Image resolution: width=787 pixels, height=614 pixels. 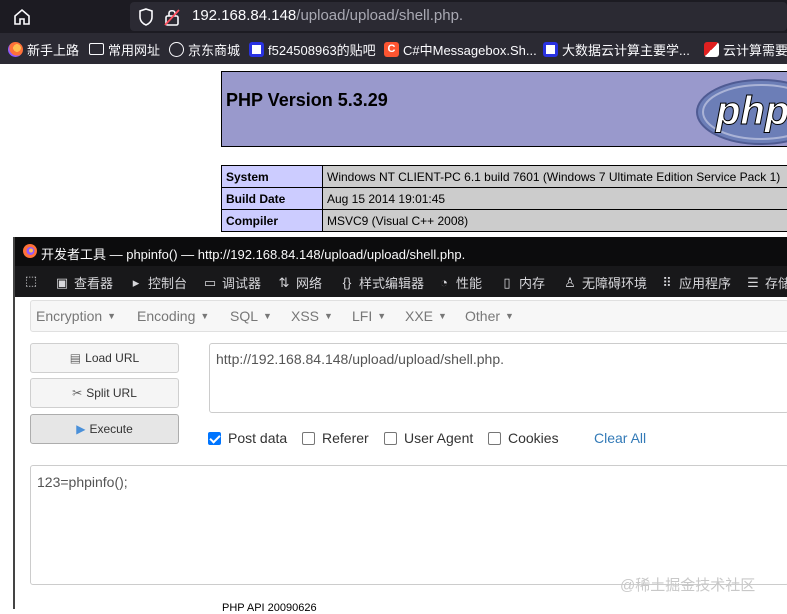 What do you see at coordinates (33, 281) in the screenshot?
I see `element-picker-button: ⬚` at bounding box center [33, 281].